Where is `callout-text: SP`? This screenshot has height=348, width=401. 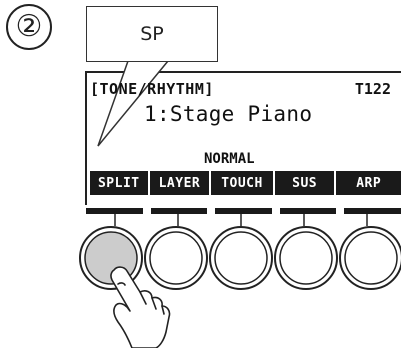
callout-text: SP is located at coordinates (152, 34).